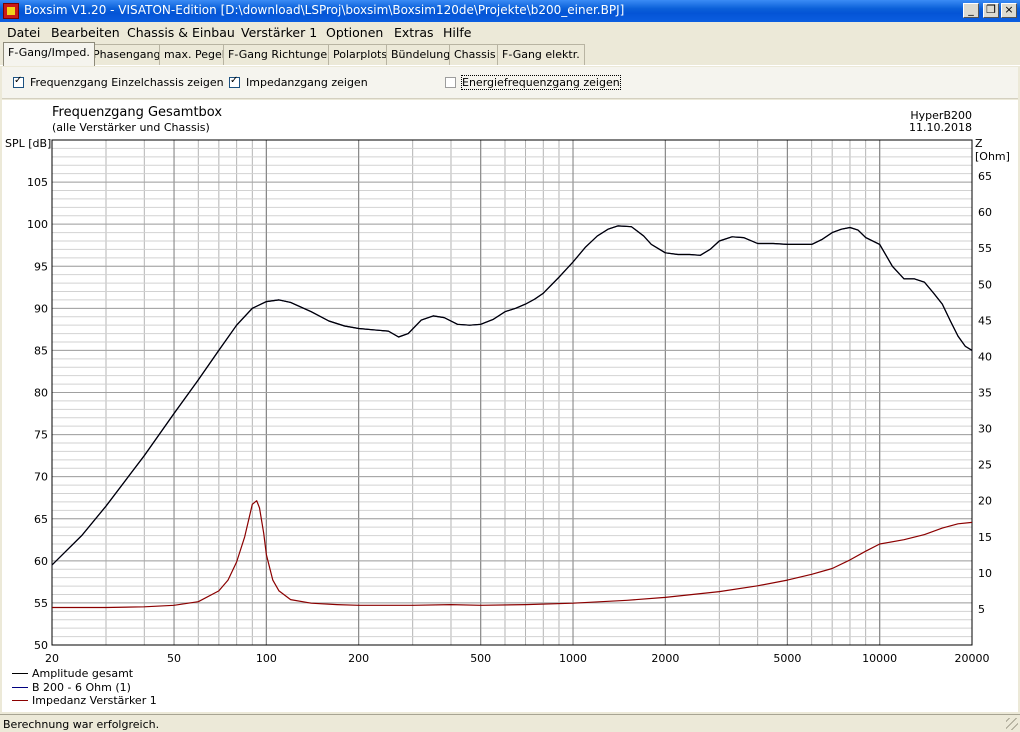 This screenshot has height=732, width=1020. Describe the element at coordinates (360, 54) in the screenshot. I see `tab-polarplots: Polarplots` at that location.